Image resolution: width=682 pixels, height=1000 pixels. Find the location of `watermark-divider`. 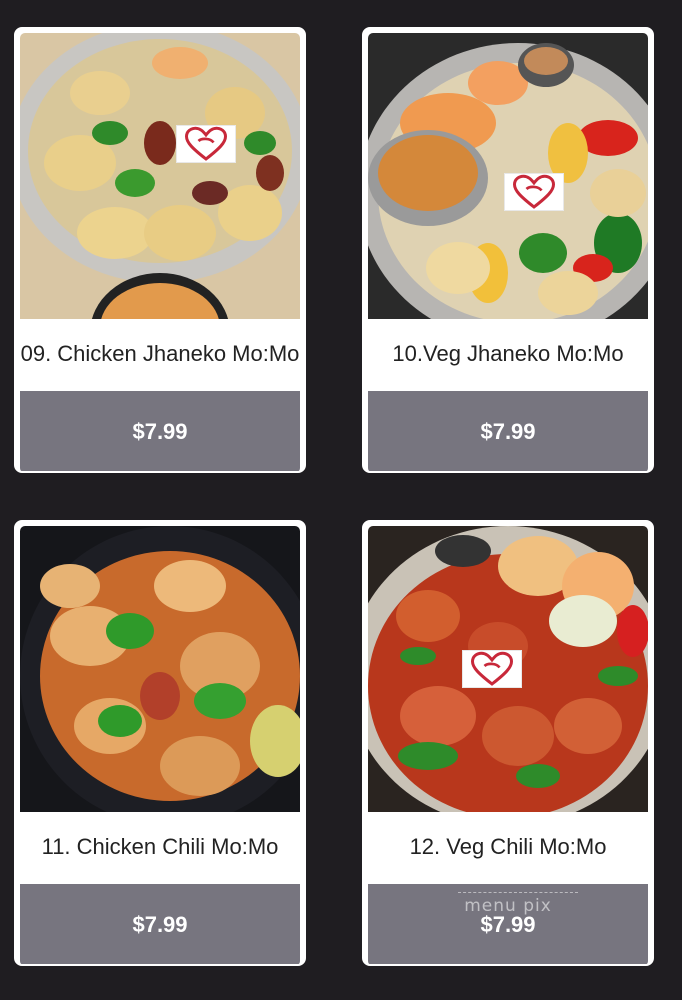

watermark-divider is located at coordinates (518, 892).